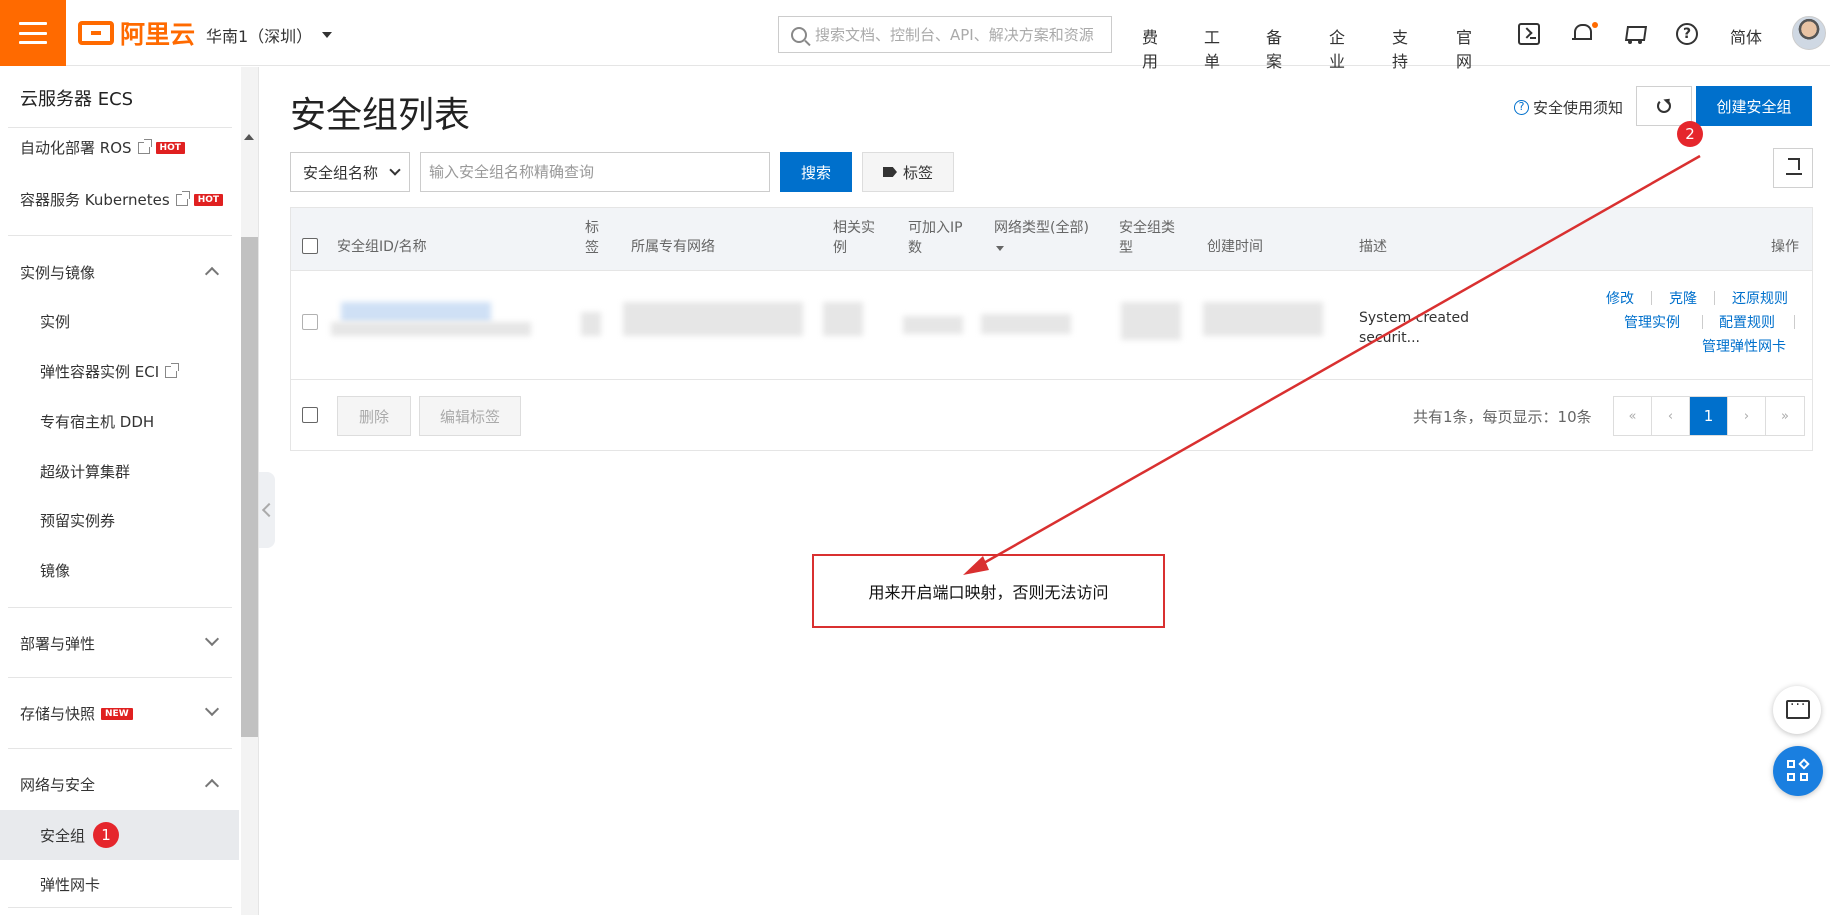 This screenshot has width=1830, height=915. Describe the element at coordinates (1747, 416) in the screenshot. I see `page-next-button: ›` at that location.